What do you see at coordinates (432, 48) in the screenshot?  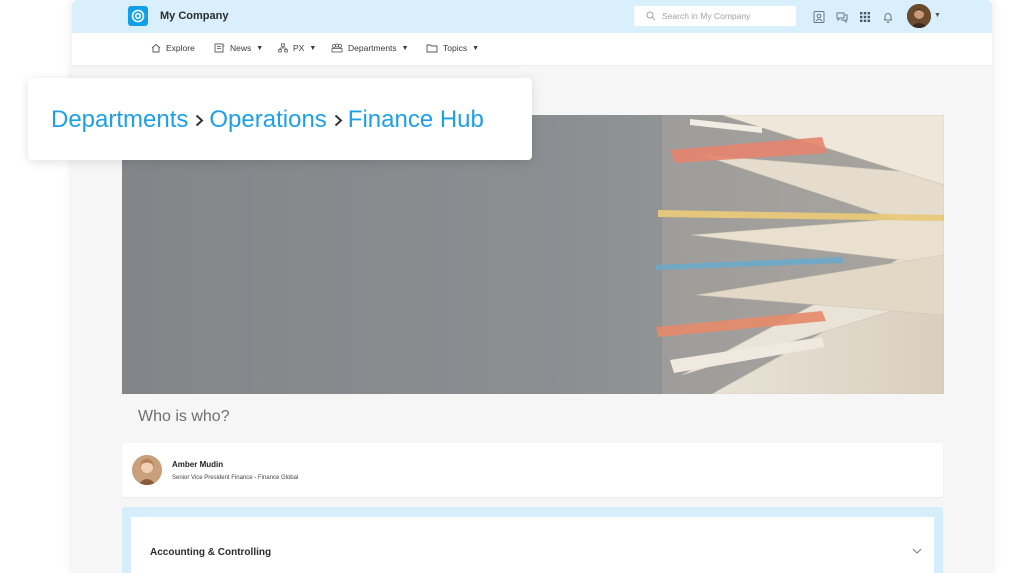 I see `folder-icon` at bounding box center [432, 48].